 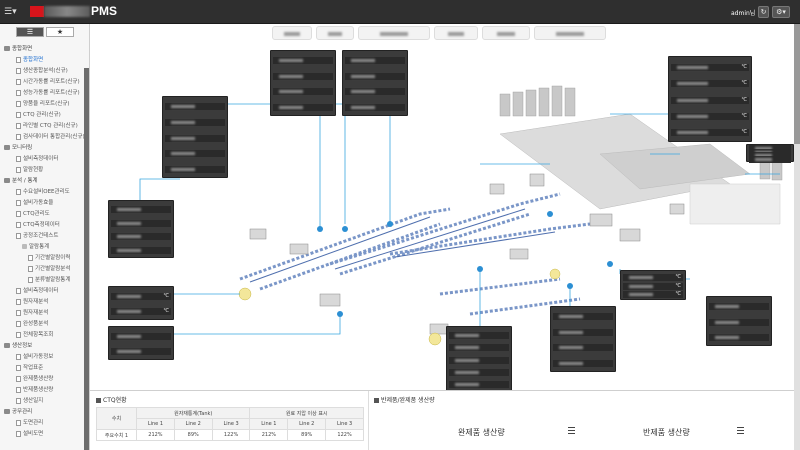 I want to click on menu-item-label: 생산종합분석(신규), so click(x=45, y=71).